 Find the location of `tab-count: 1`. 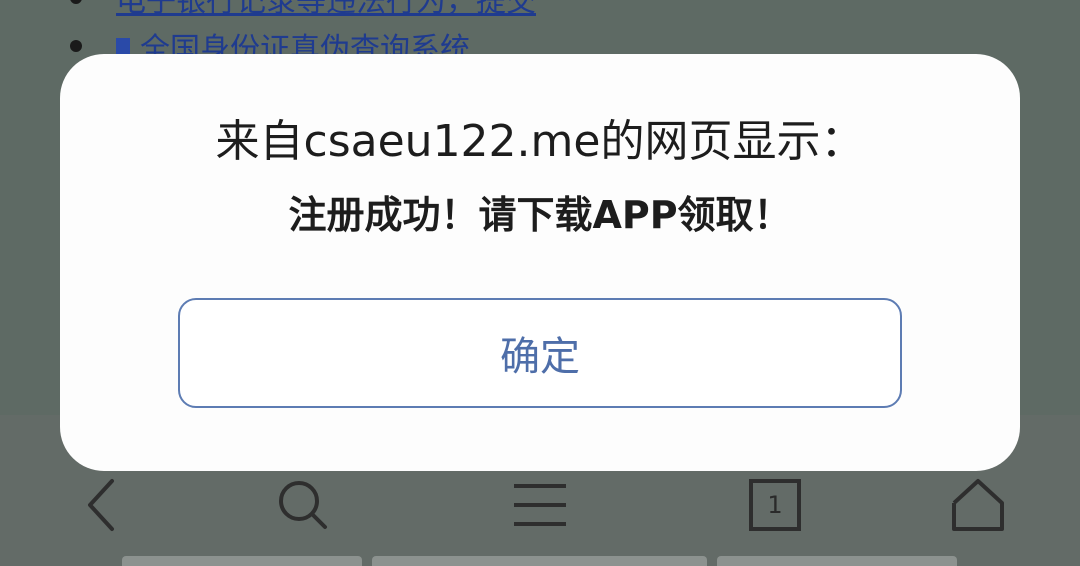

tab-count: 1 is located at coordinates (775, 505).